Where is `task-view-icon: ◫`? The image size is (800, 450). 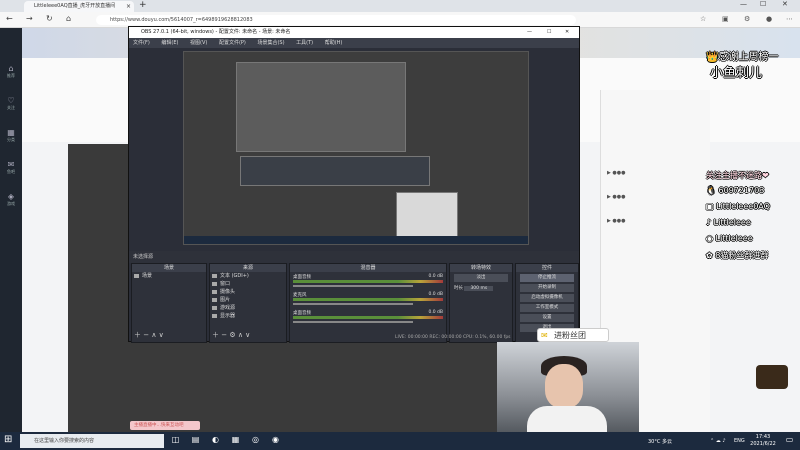 task-view-icon: ◫ is located at coordinates (175, 440).